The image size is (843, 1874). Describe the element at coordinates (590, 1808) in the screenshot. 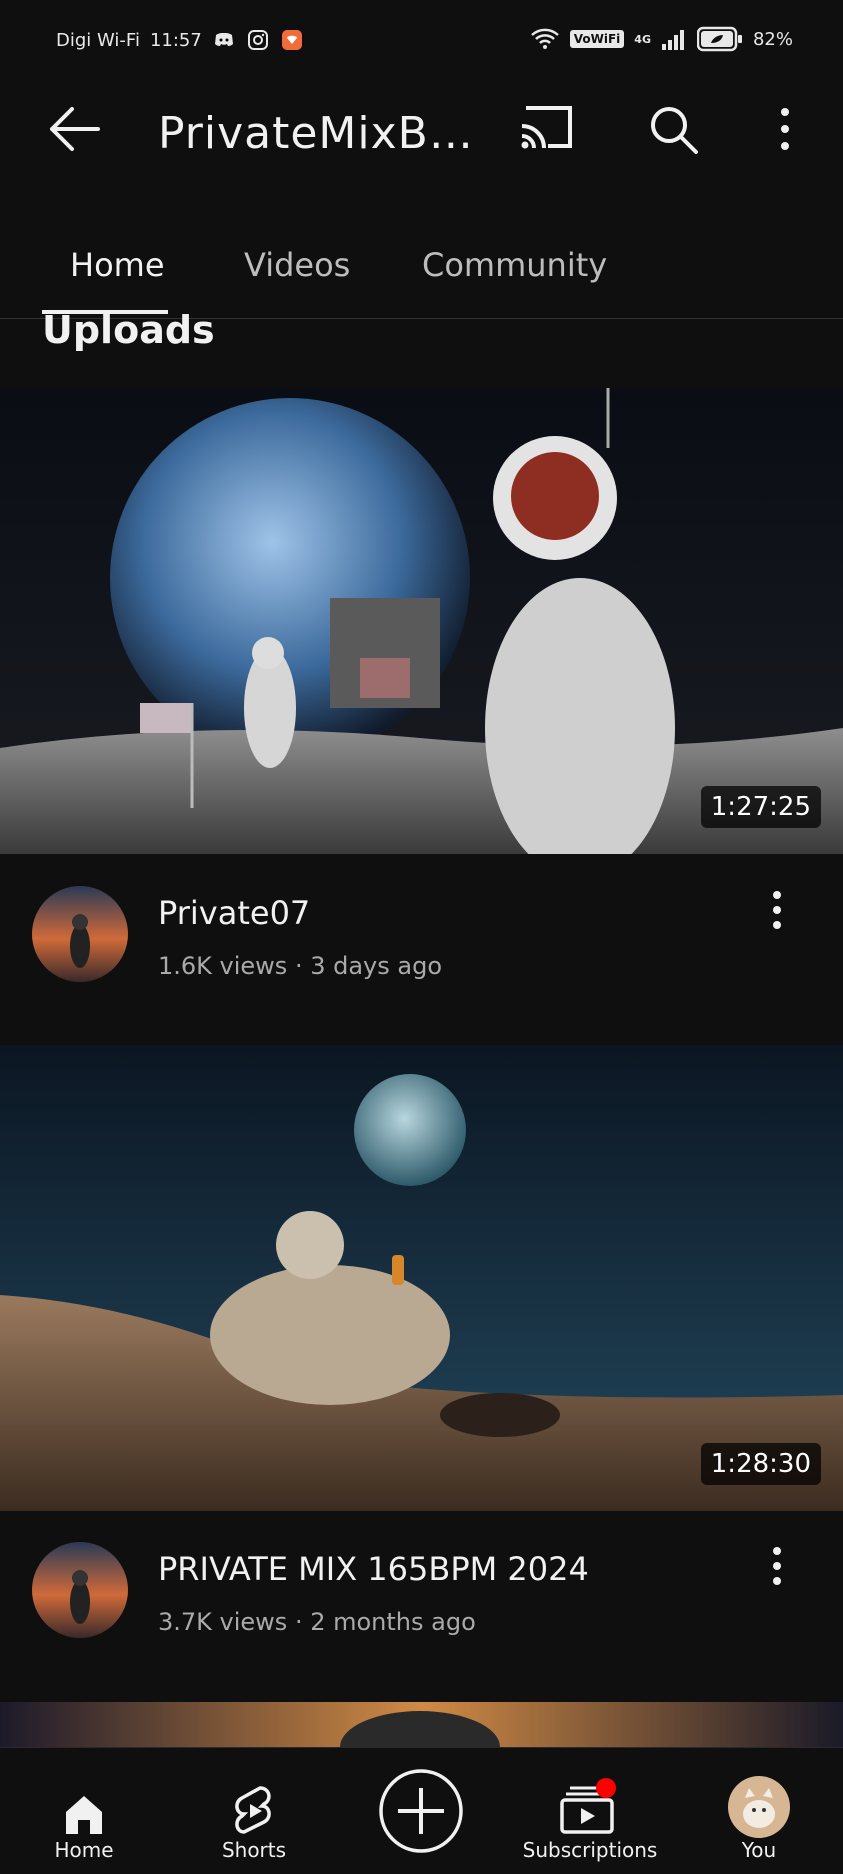

I see `subscriptions-icon-wrap` at that location.